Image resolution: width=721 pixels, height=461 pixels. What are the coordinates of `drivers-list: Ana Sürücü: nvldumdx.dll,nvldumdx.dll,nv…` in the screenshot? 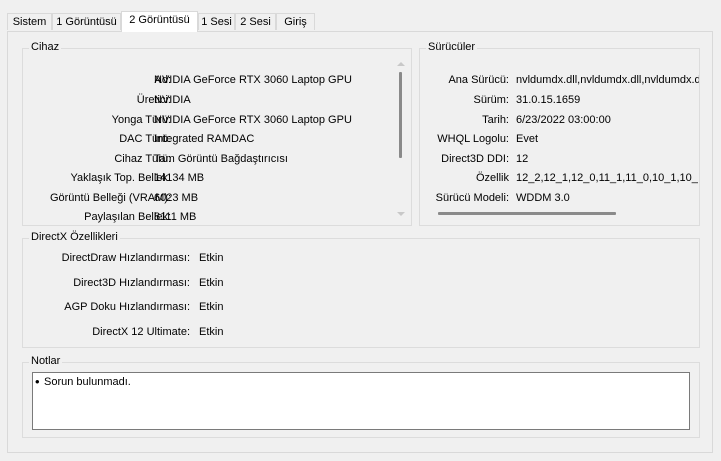 It's located at (559, 139).